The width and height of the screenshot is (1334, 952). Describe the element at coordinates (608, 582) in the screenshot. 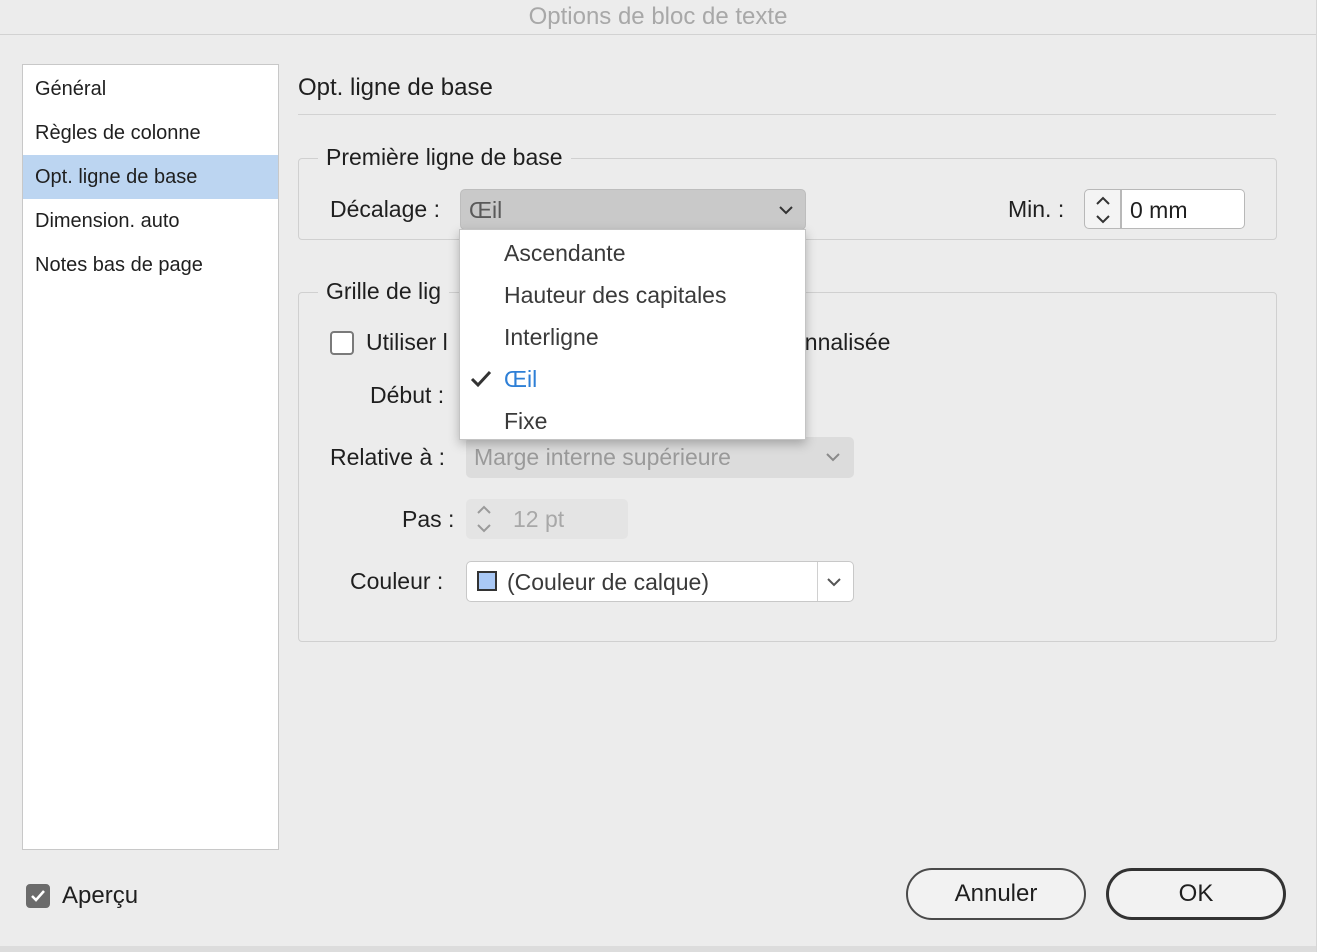

I see `color-select-value: (Couleur de calque)` at that location.